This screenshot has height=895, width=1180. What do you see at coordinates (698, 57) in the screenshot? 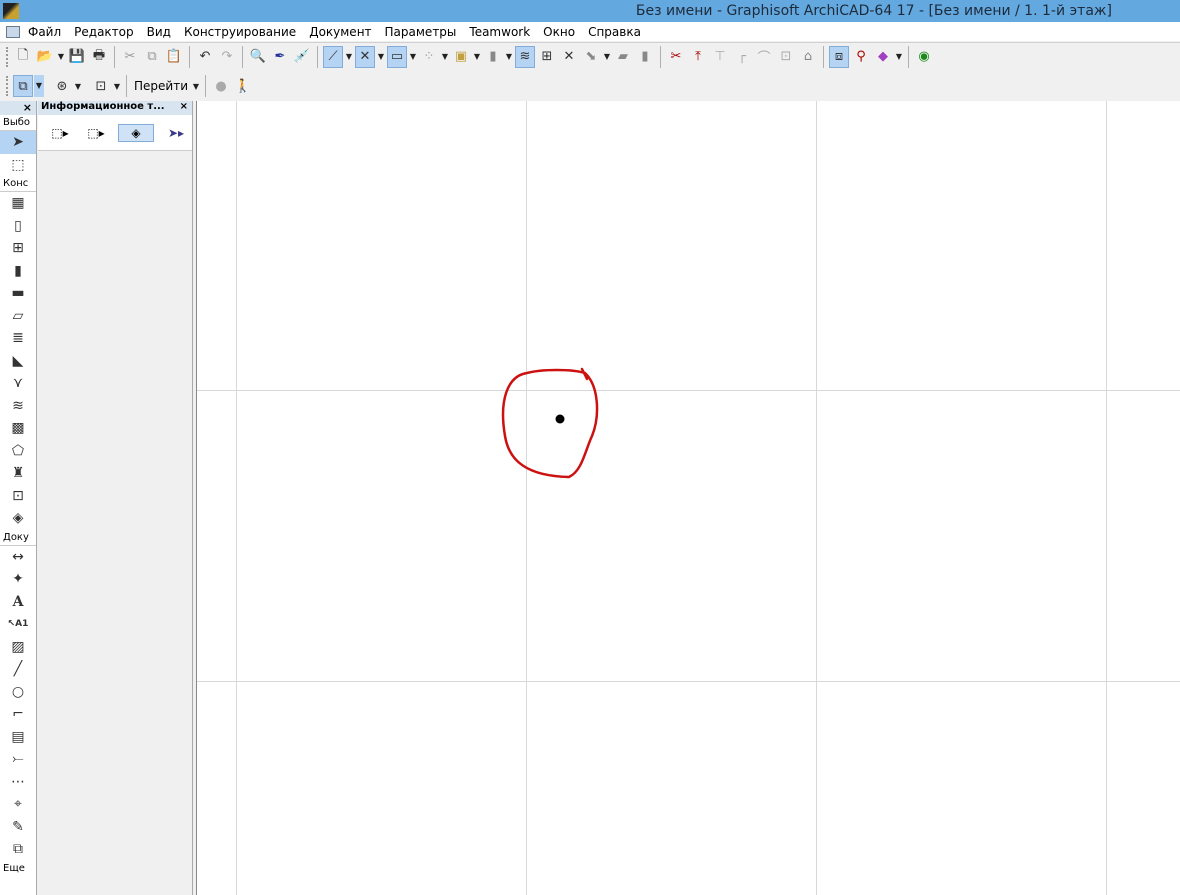
I see `adjust-icon: ⤒` at bounding box center [698, 57].